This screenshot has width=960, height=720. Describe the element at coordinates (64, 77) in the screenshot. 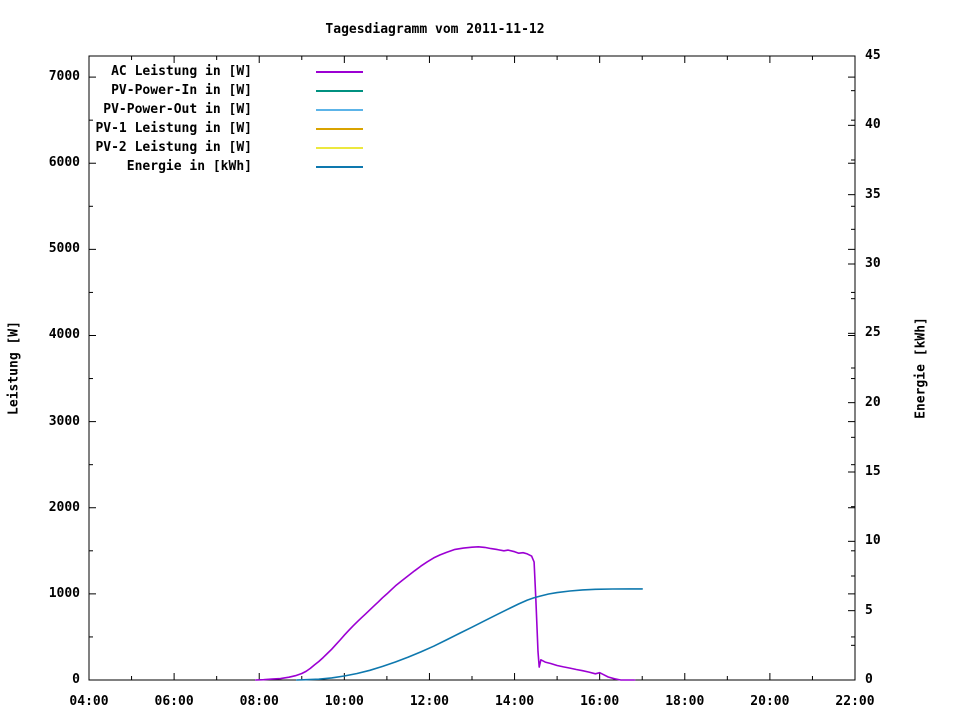

I see `y-left-tick-label: 7000` at that location.